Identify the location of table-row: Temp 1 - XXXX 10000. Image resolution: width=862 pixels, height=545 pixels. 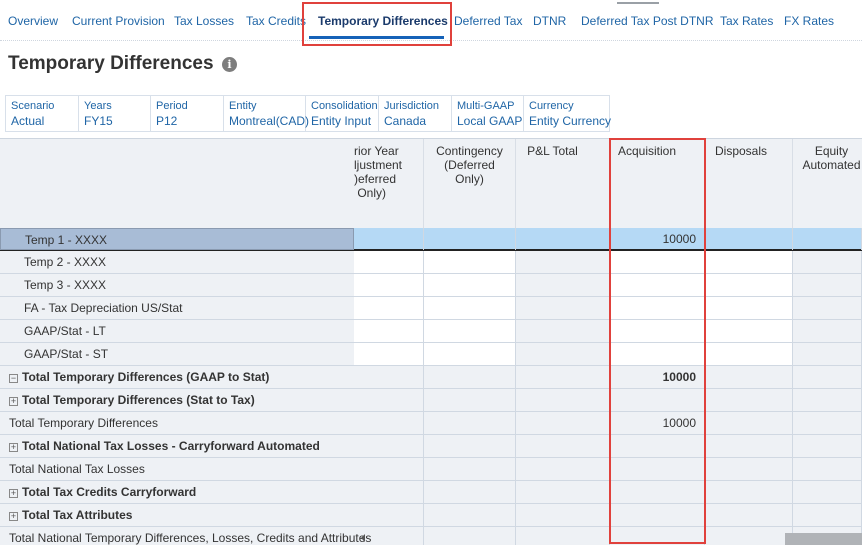
(431, 239).